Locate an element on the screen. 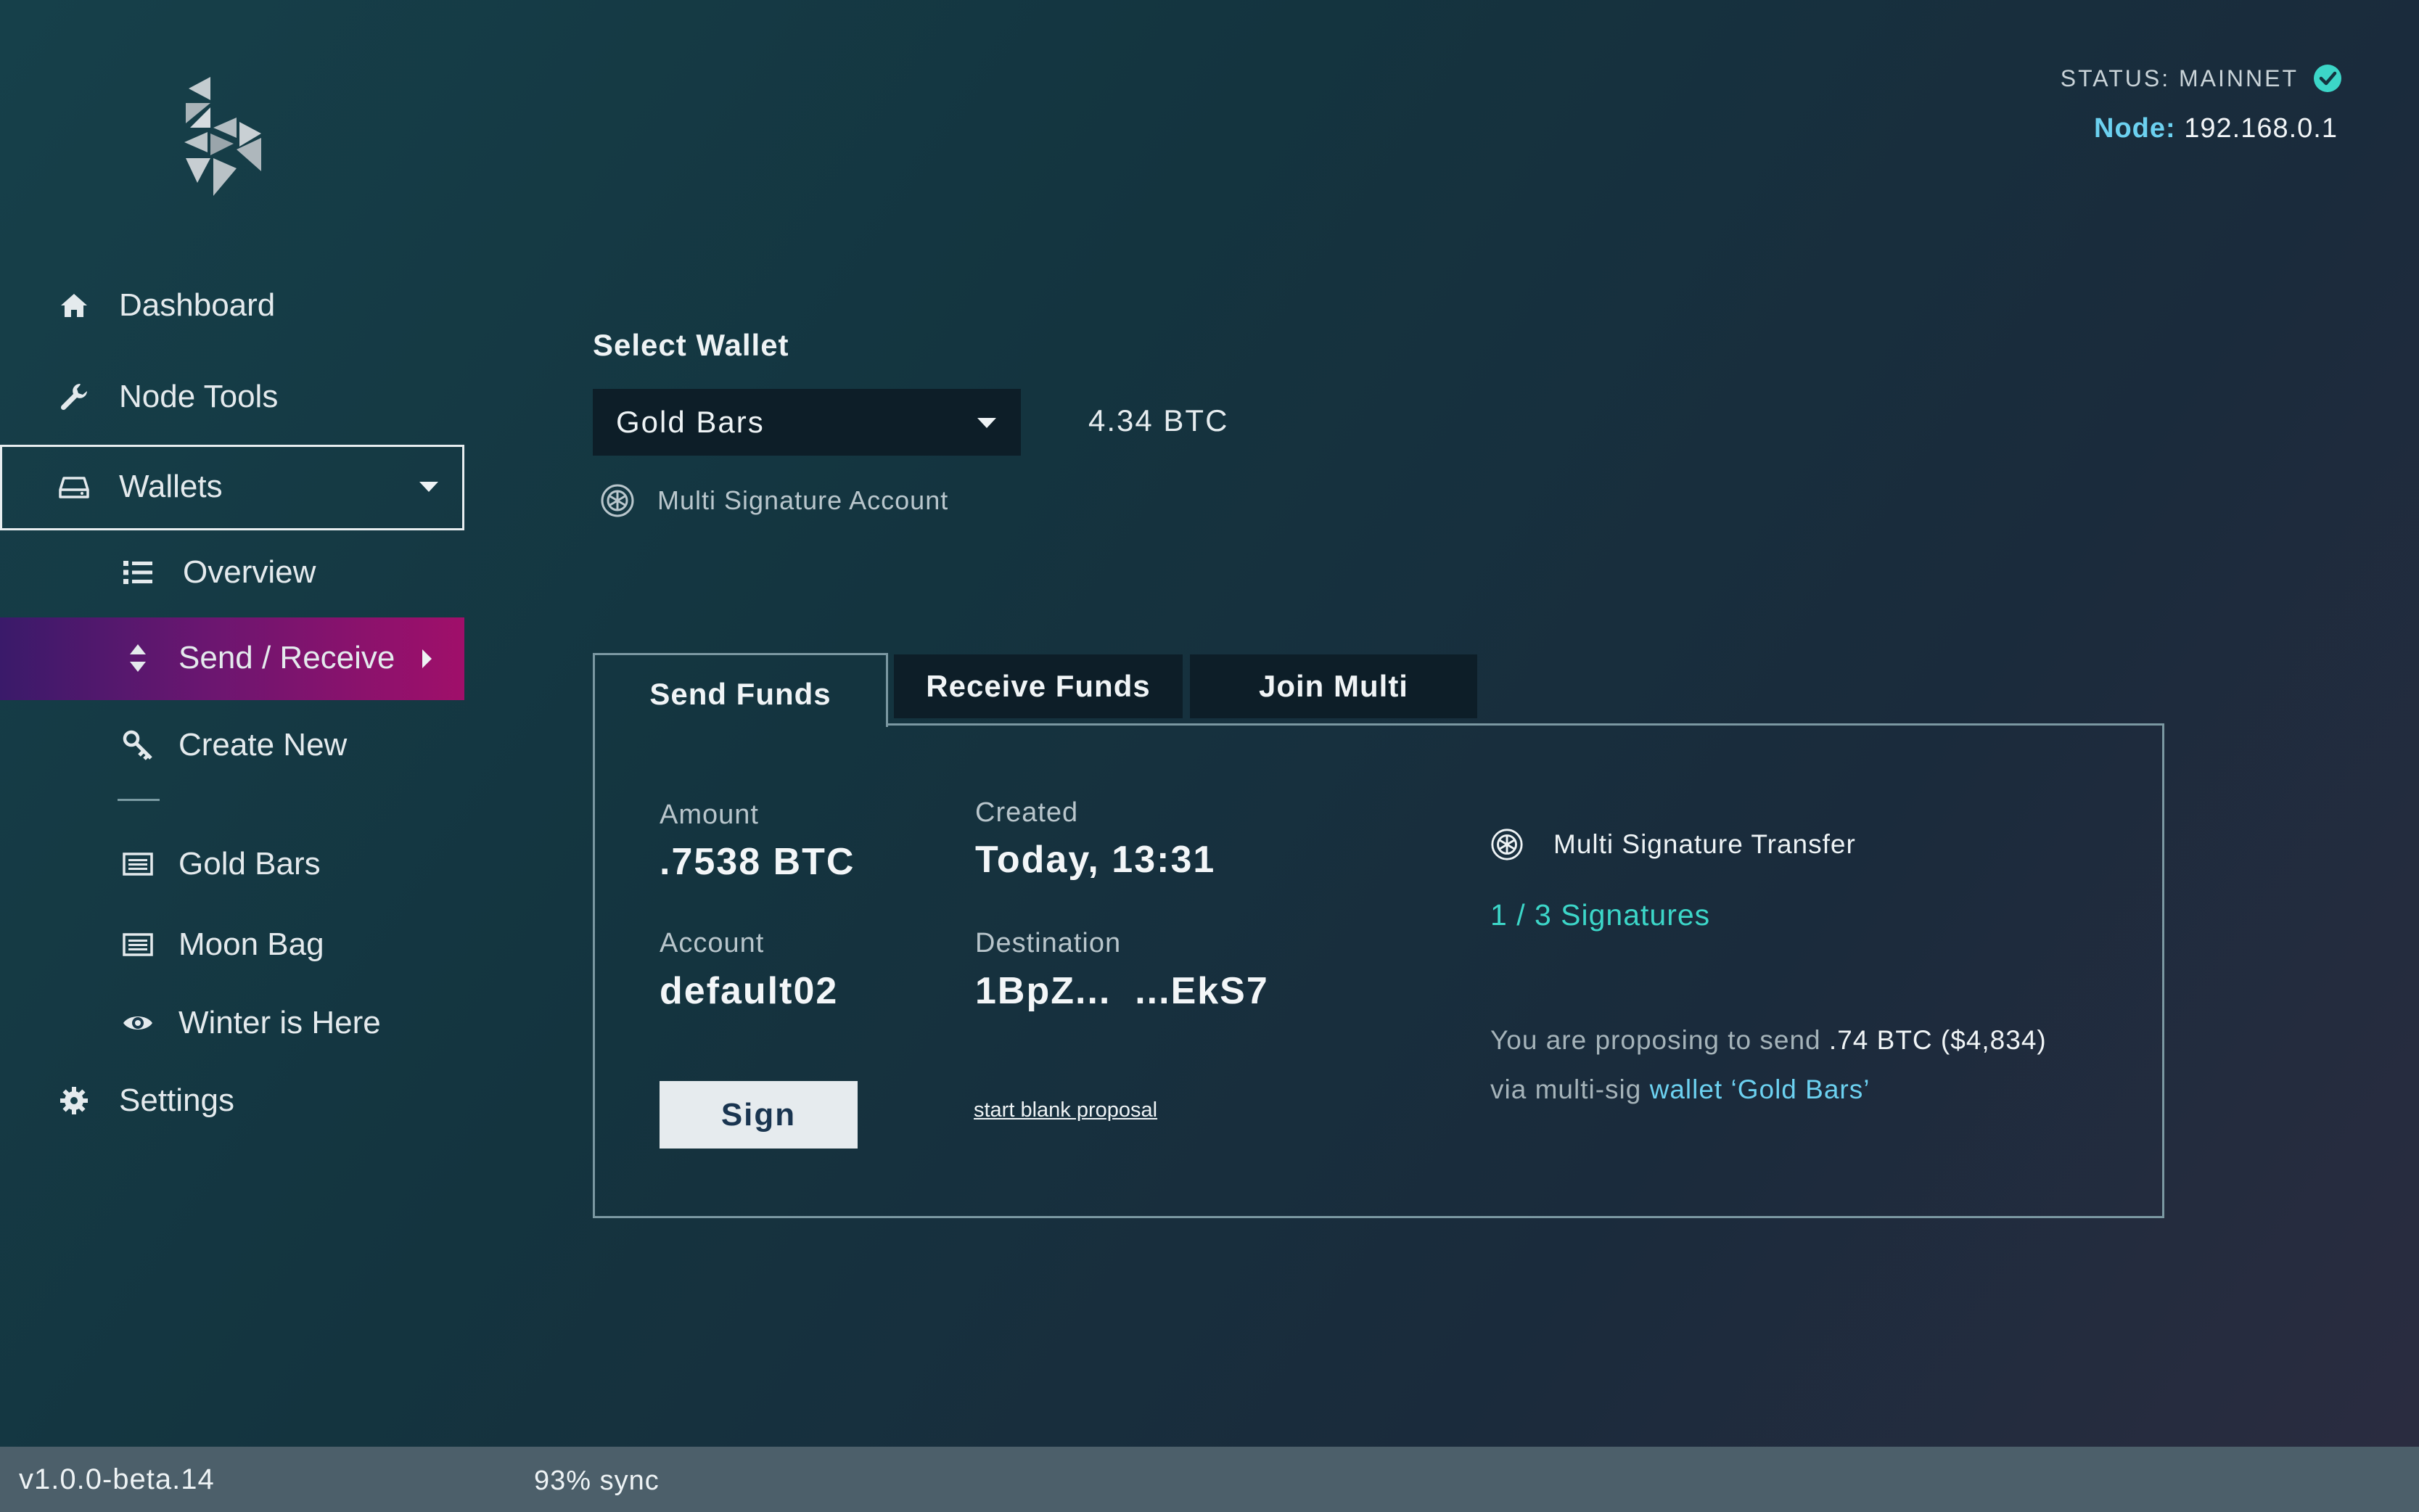 This screenshot has height=1512, width=2419. created-label: Created is located at coordinates (1027, 812).